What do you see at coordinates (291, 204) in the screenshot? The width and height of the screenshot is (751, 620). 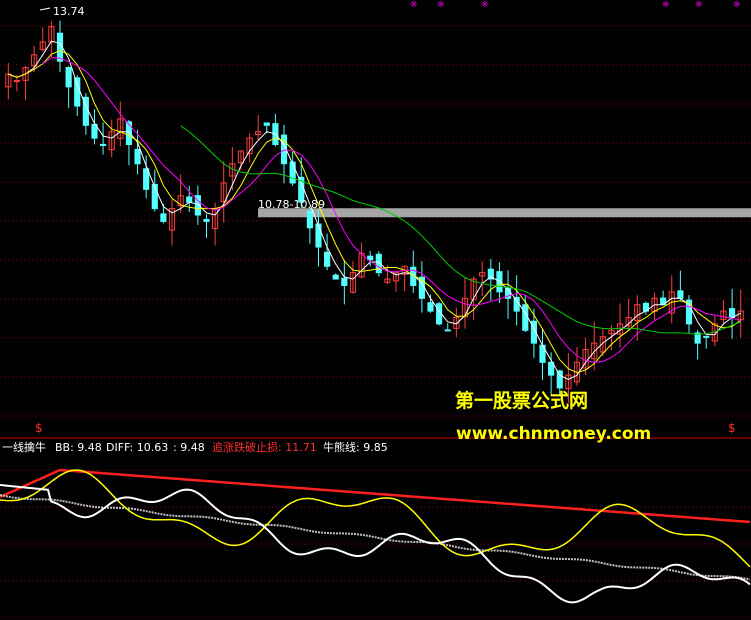 I see `price-band-label: 10.78-10.89` at bounding box center [291, 204].